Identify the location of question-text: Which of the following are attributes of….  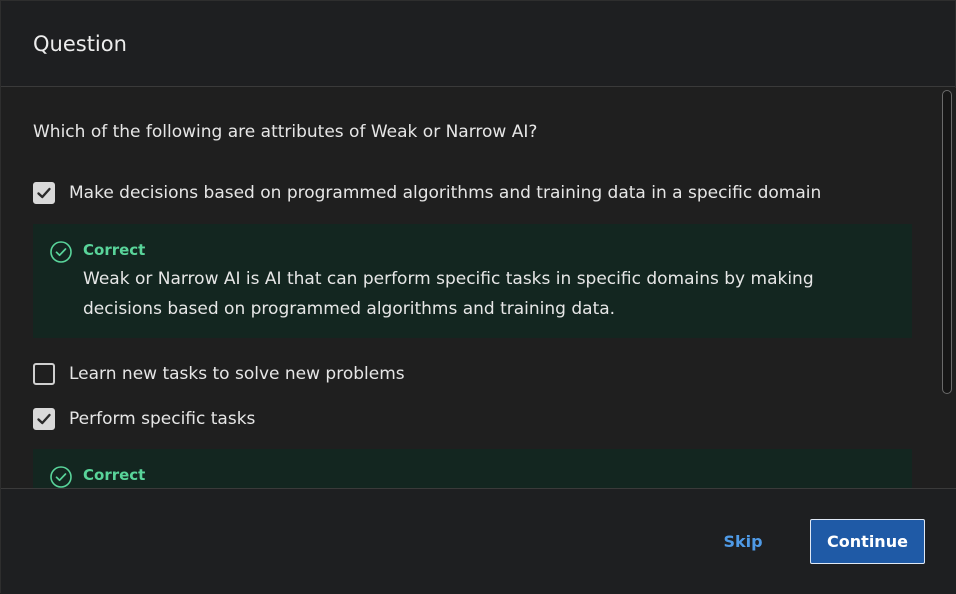
(285, 132).